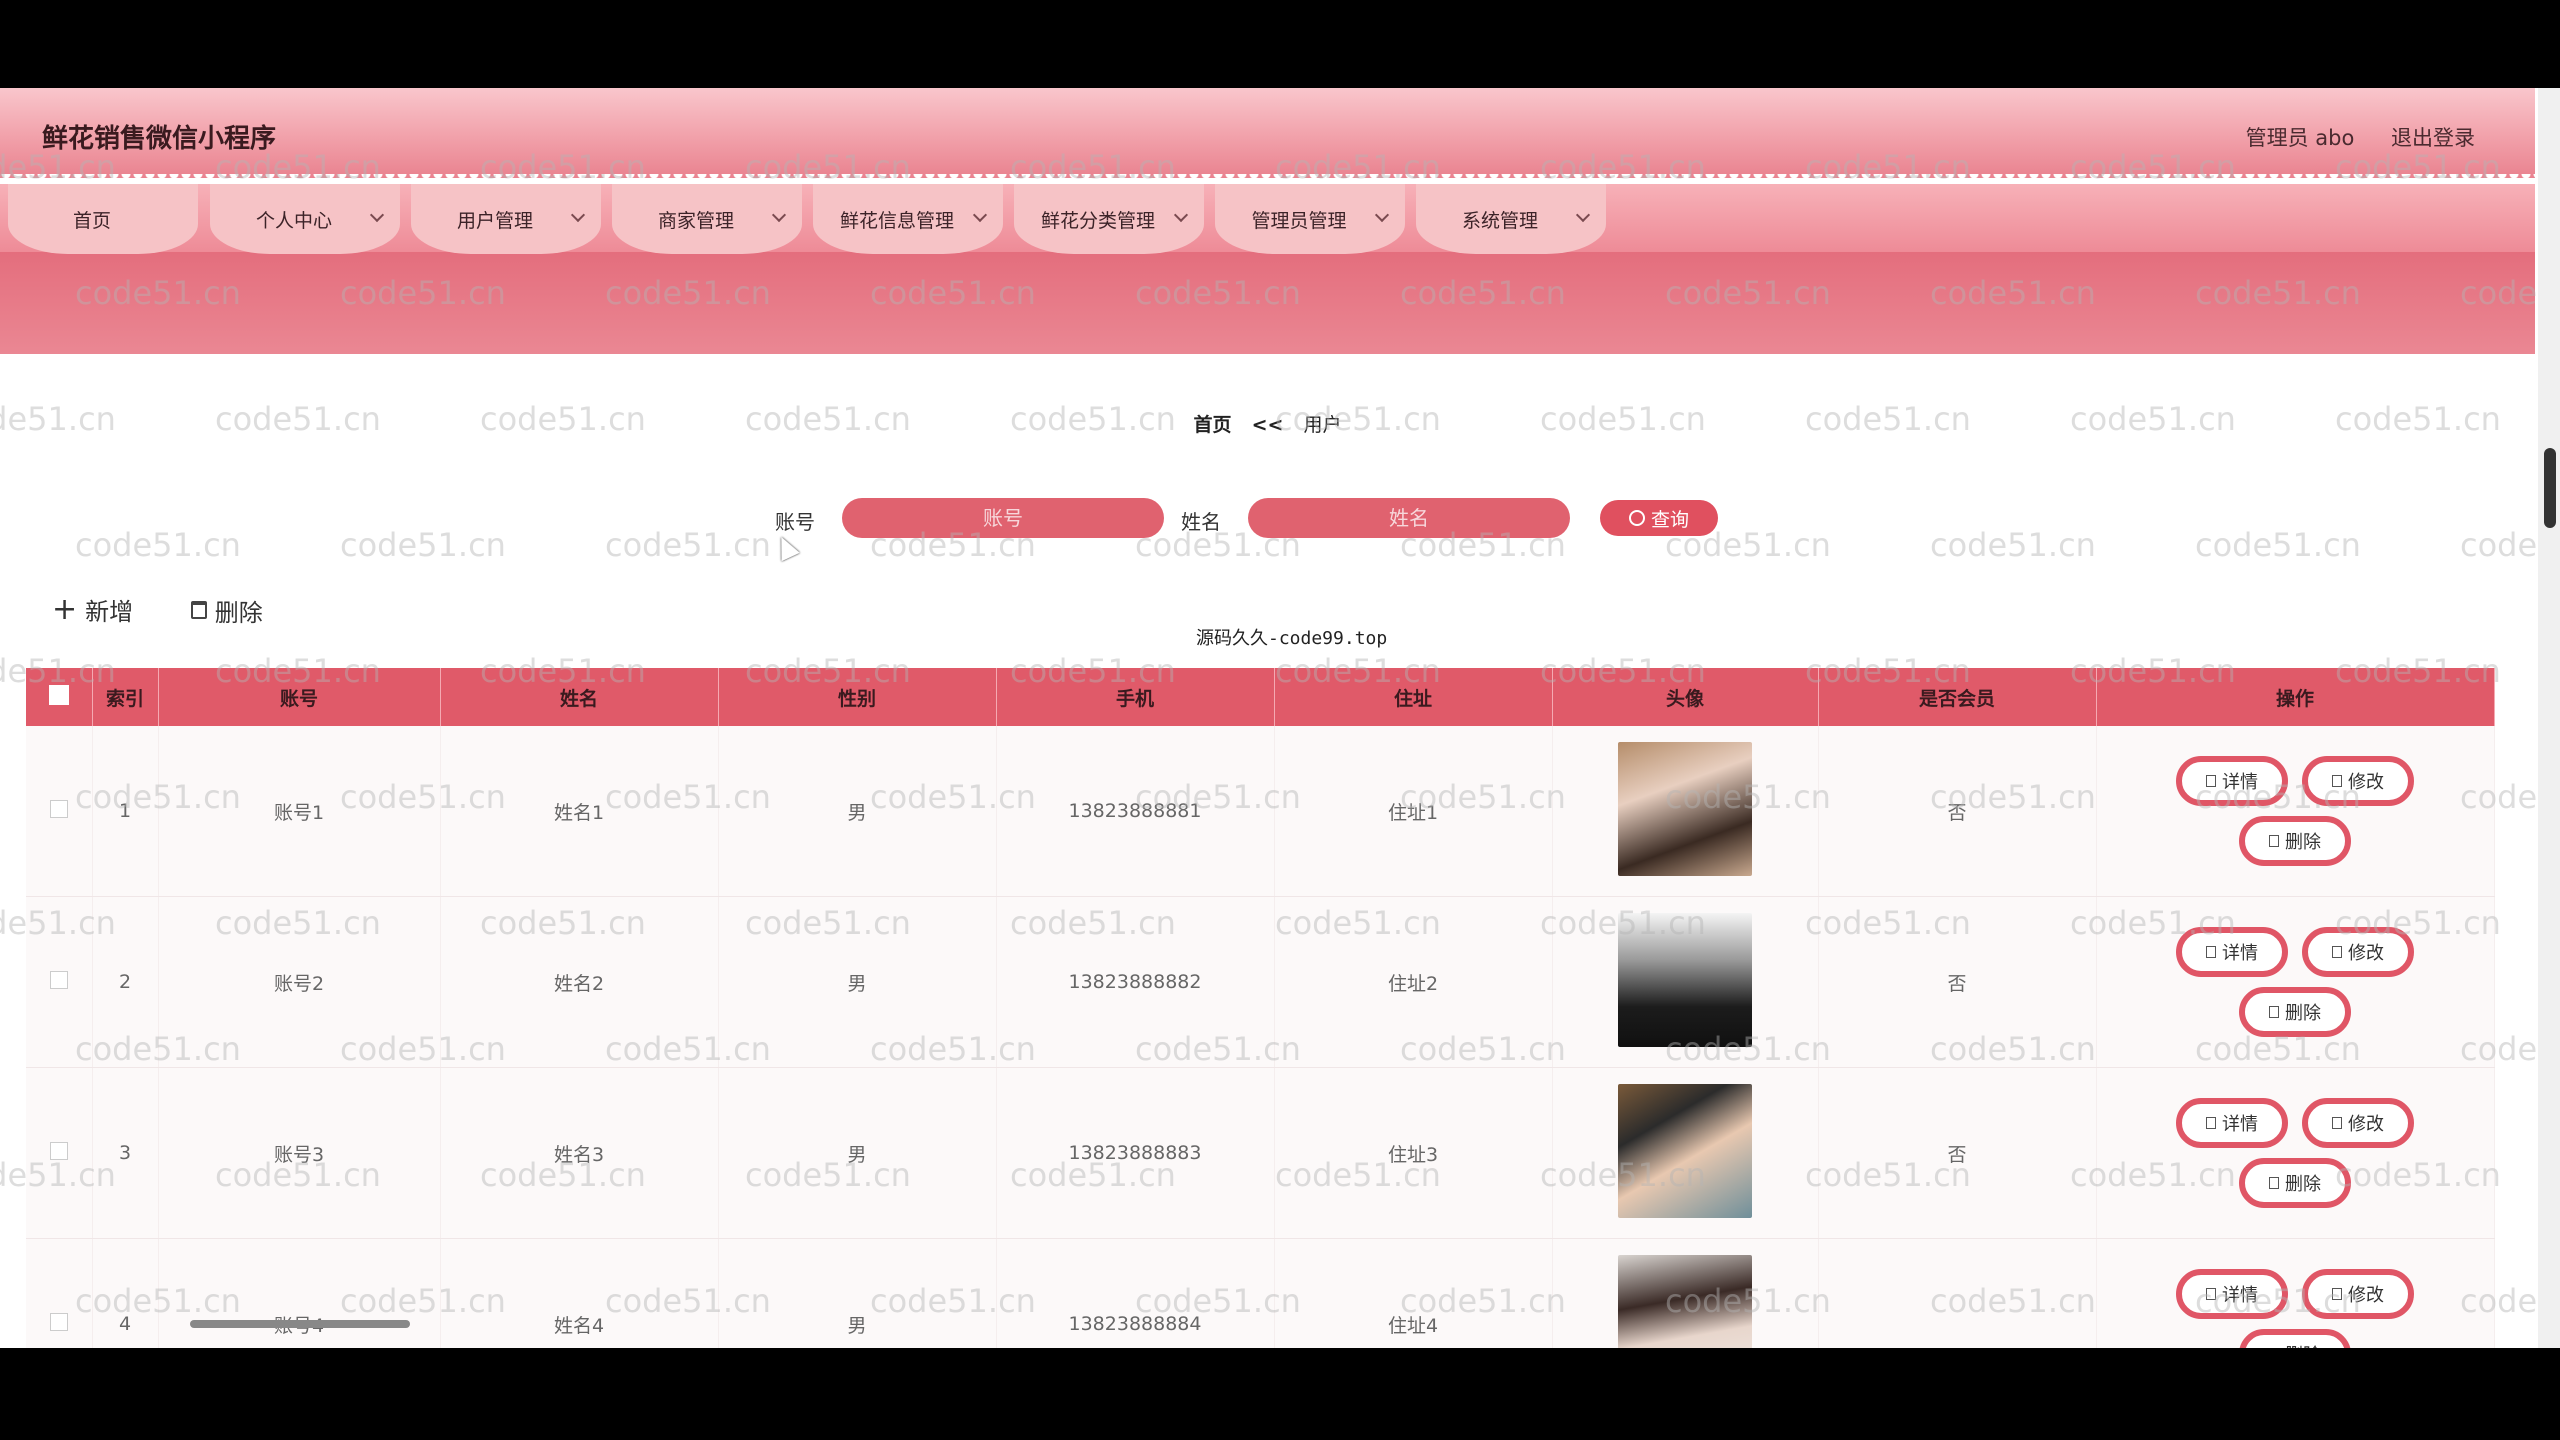 This screenshot has height=1440, width=2560. I want to click on cell-phone: 13823888881, so click(1135, 811).